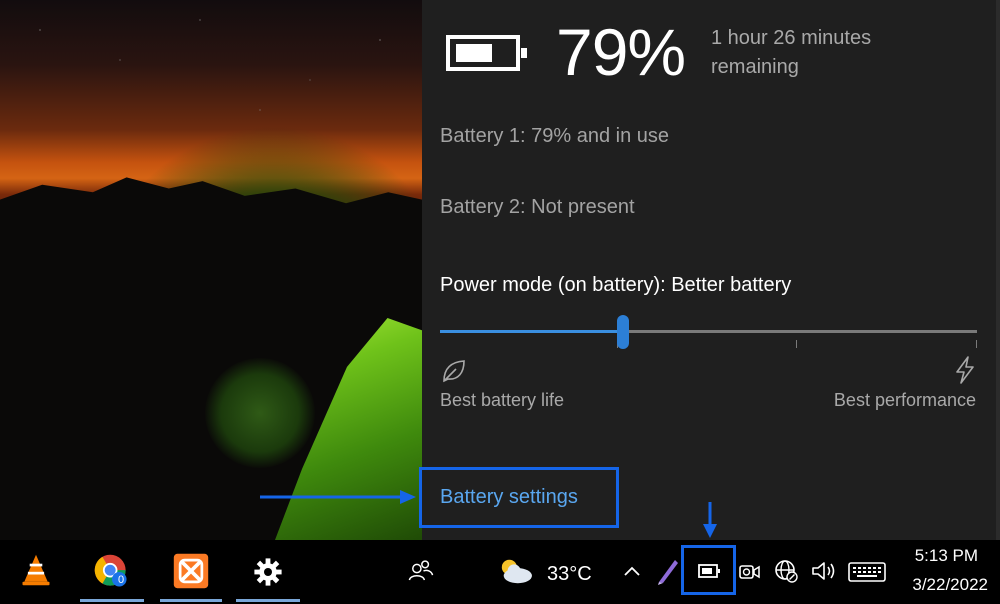 The height and width of the screenshot is (604, 1000). Describe the element at coordinates (191, 571) in the screenshot. I see `xampp-icon` at that location.